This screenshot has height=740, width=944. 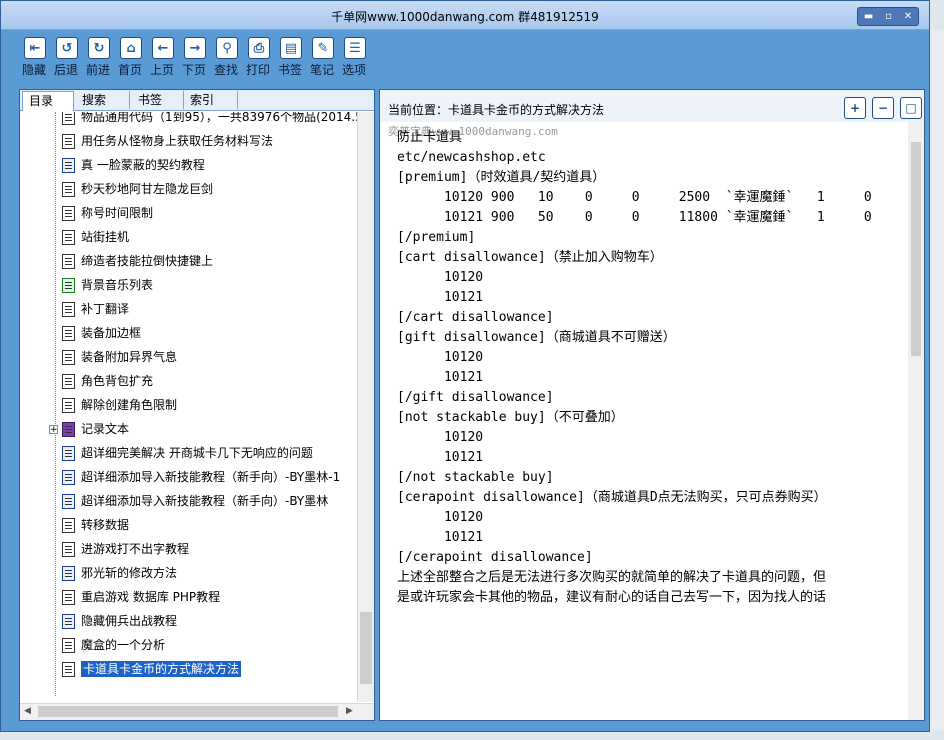 I want to click on tree-item-label: 补丁翻译, so click(x=105, y=309).